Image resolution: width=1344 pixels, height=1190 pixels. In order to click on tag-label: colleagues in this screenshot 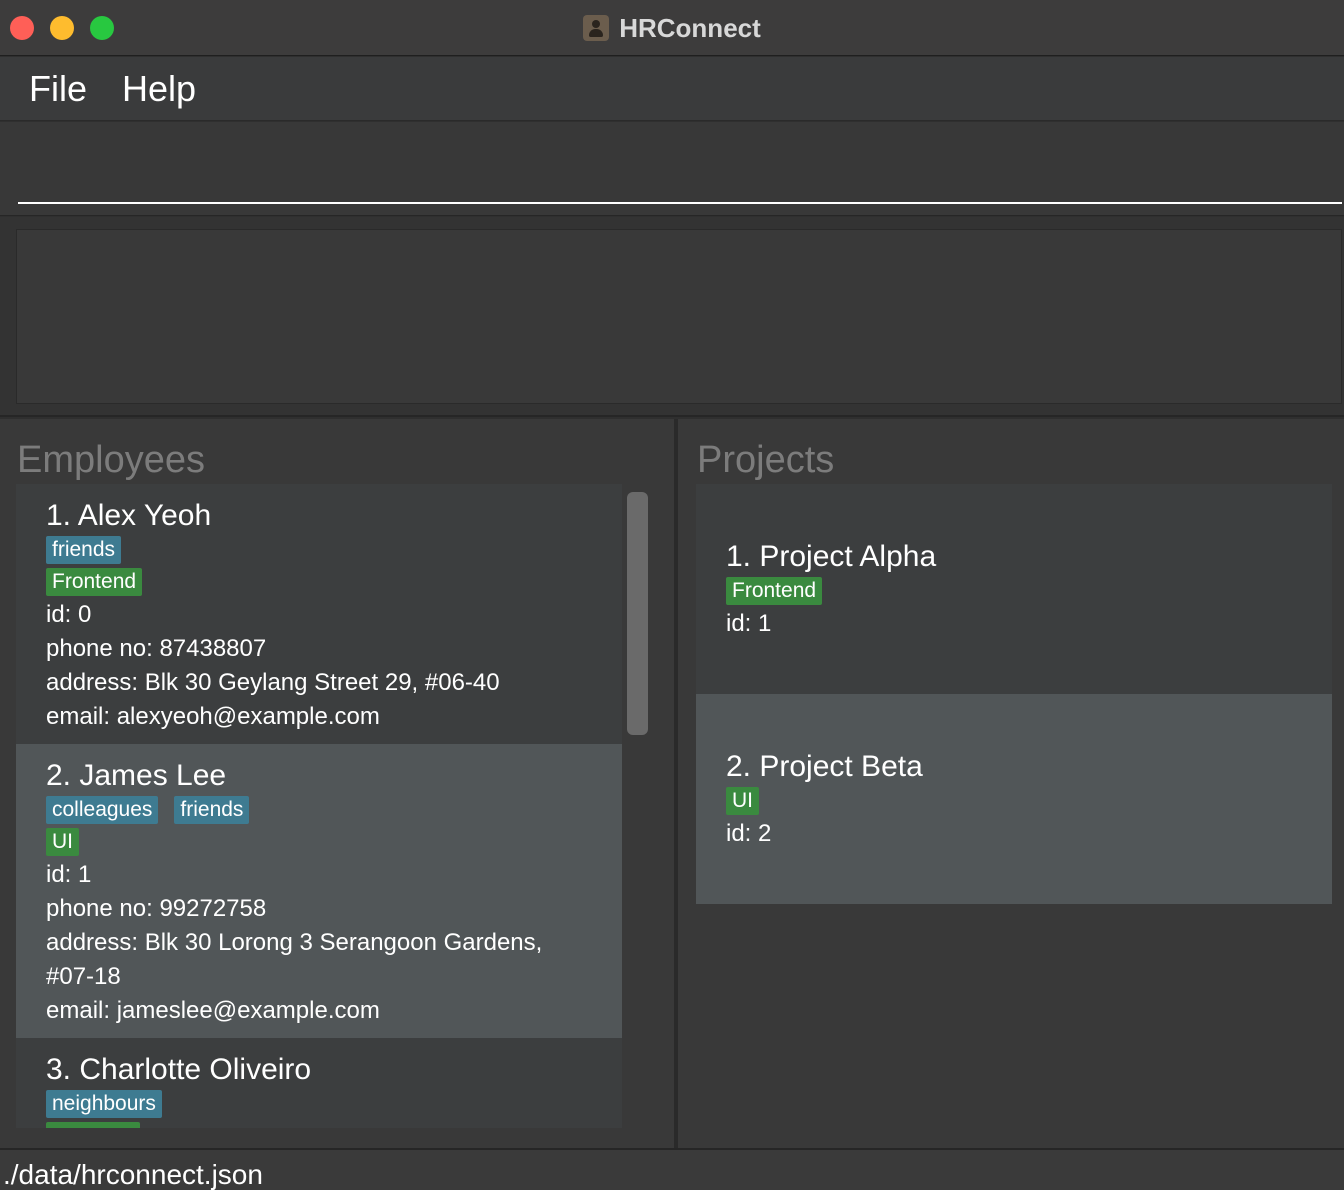, I will do `click(102, 810)`.